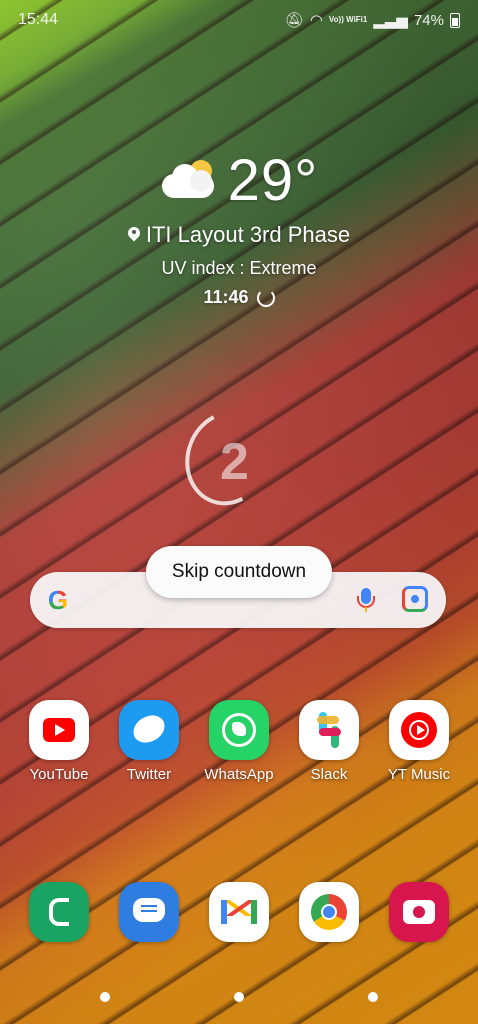 This screenshot has height=1024, width=478. Describe the element at coordinates (105, 997) in the screenshot. I see `recents-dot` at that location.